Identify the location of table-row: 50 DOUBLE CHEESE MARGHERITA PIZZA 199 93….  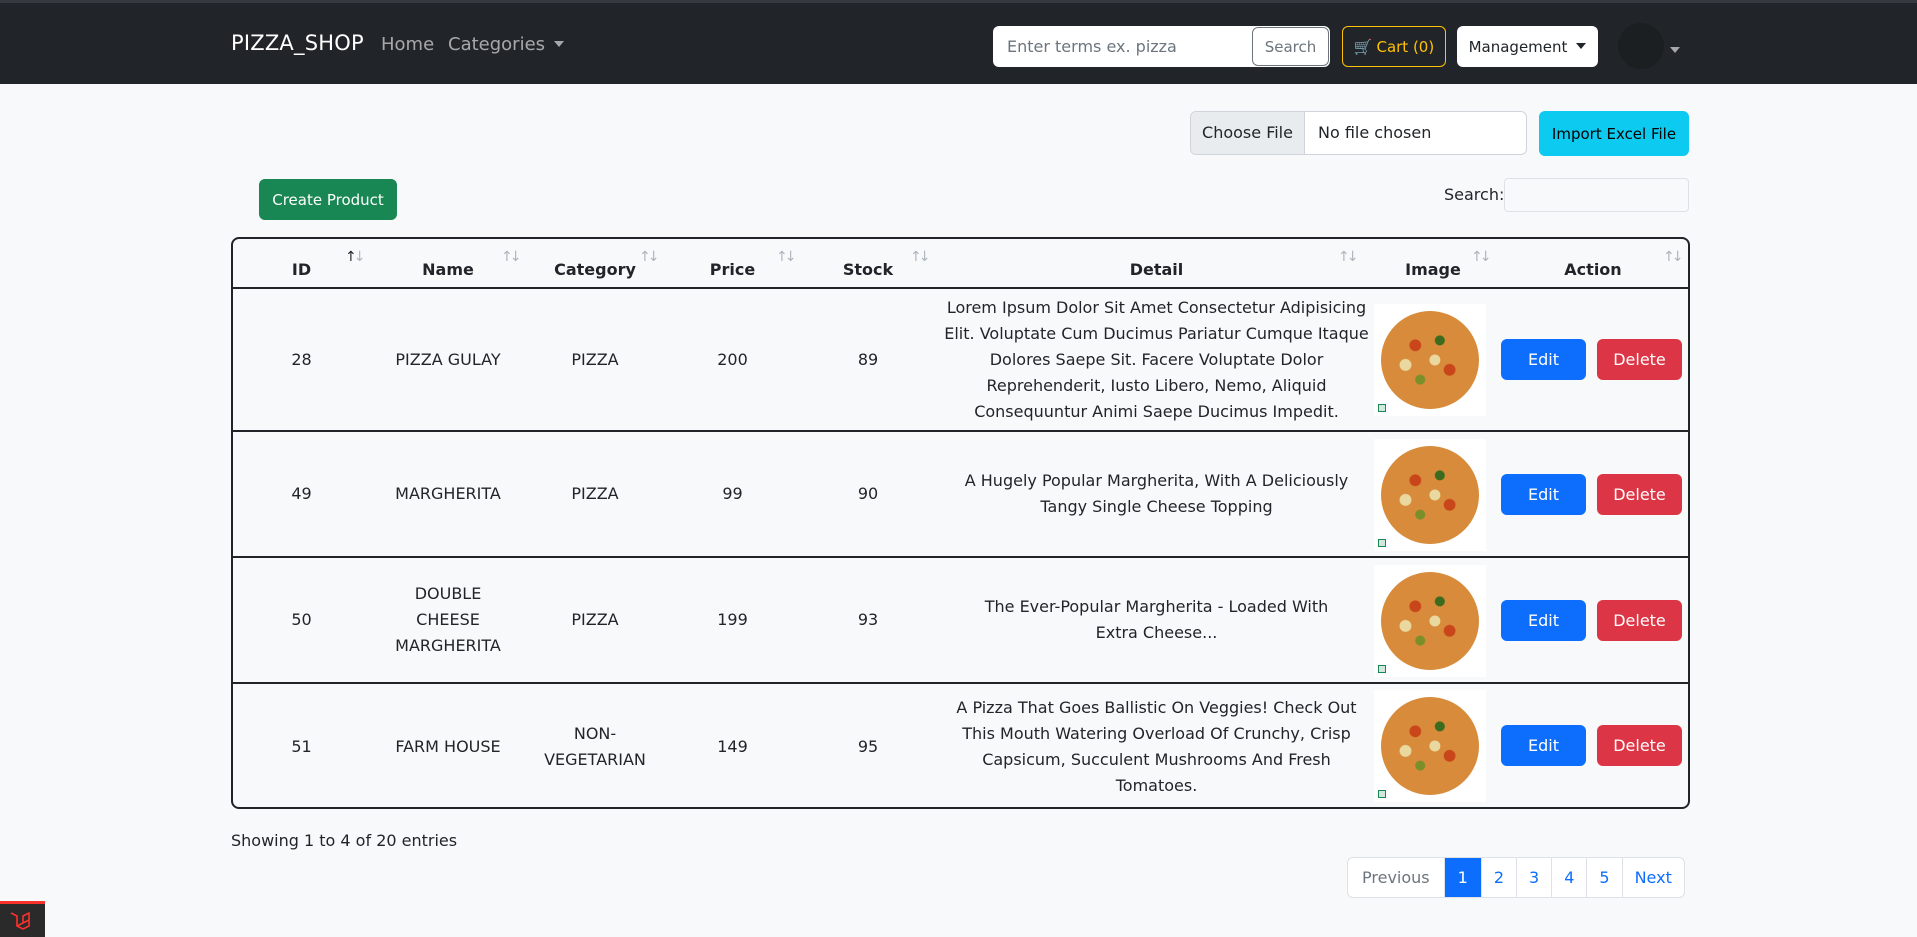
(960, 621).